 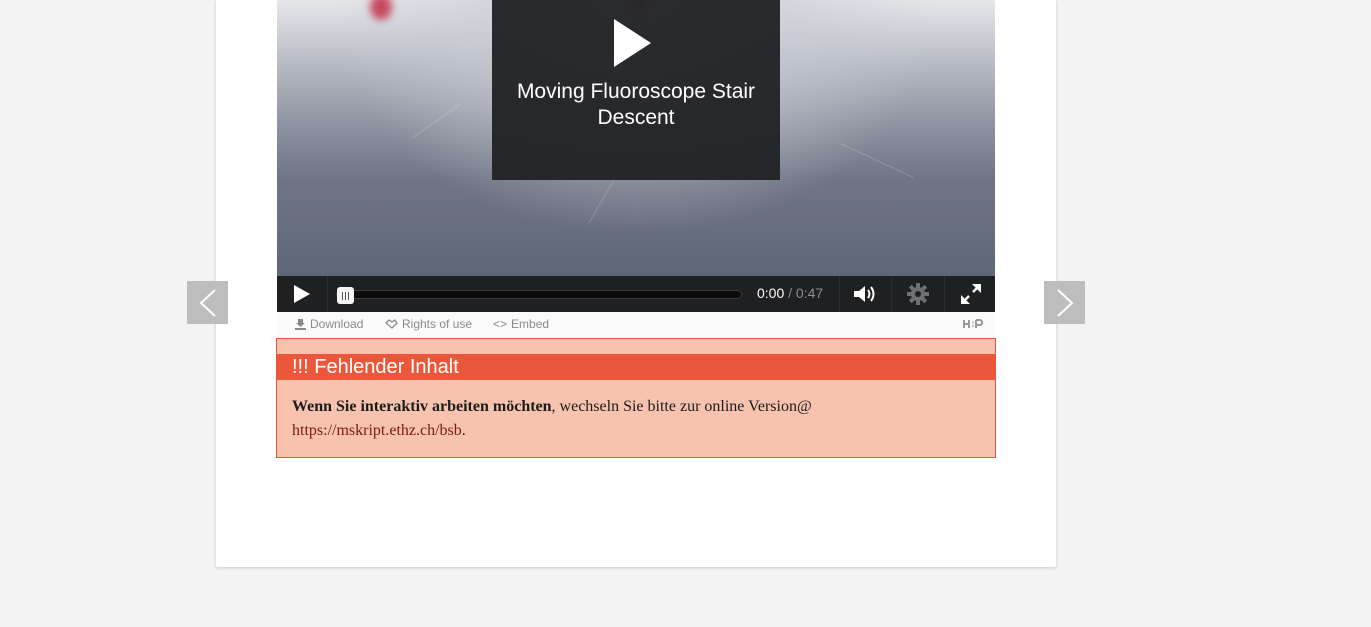 What do you see at coordinates (345, 295) in the screenshot?
I see `seek-handle` at bounding box center [345, 295].